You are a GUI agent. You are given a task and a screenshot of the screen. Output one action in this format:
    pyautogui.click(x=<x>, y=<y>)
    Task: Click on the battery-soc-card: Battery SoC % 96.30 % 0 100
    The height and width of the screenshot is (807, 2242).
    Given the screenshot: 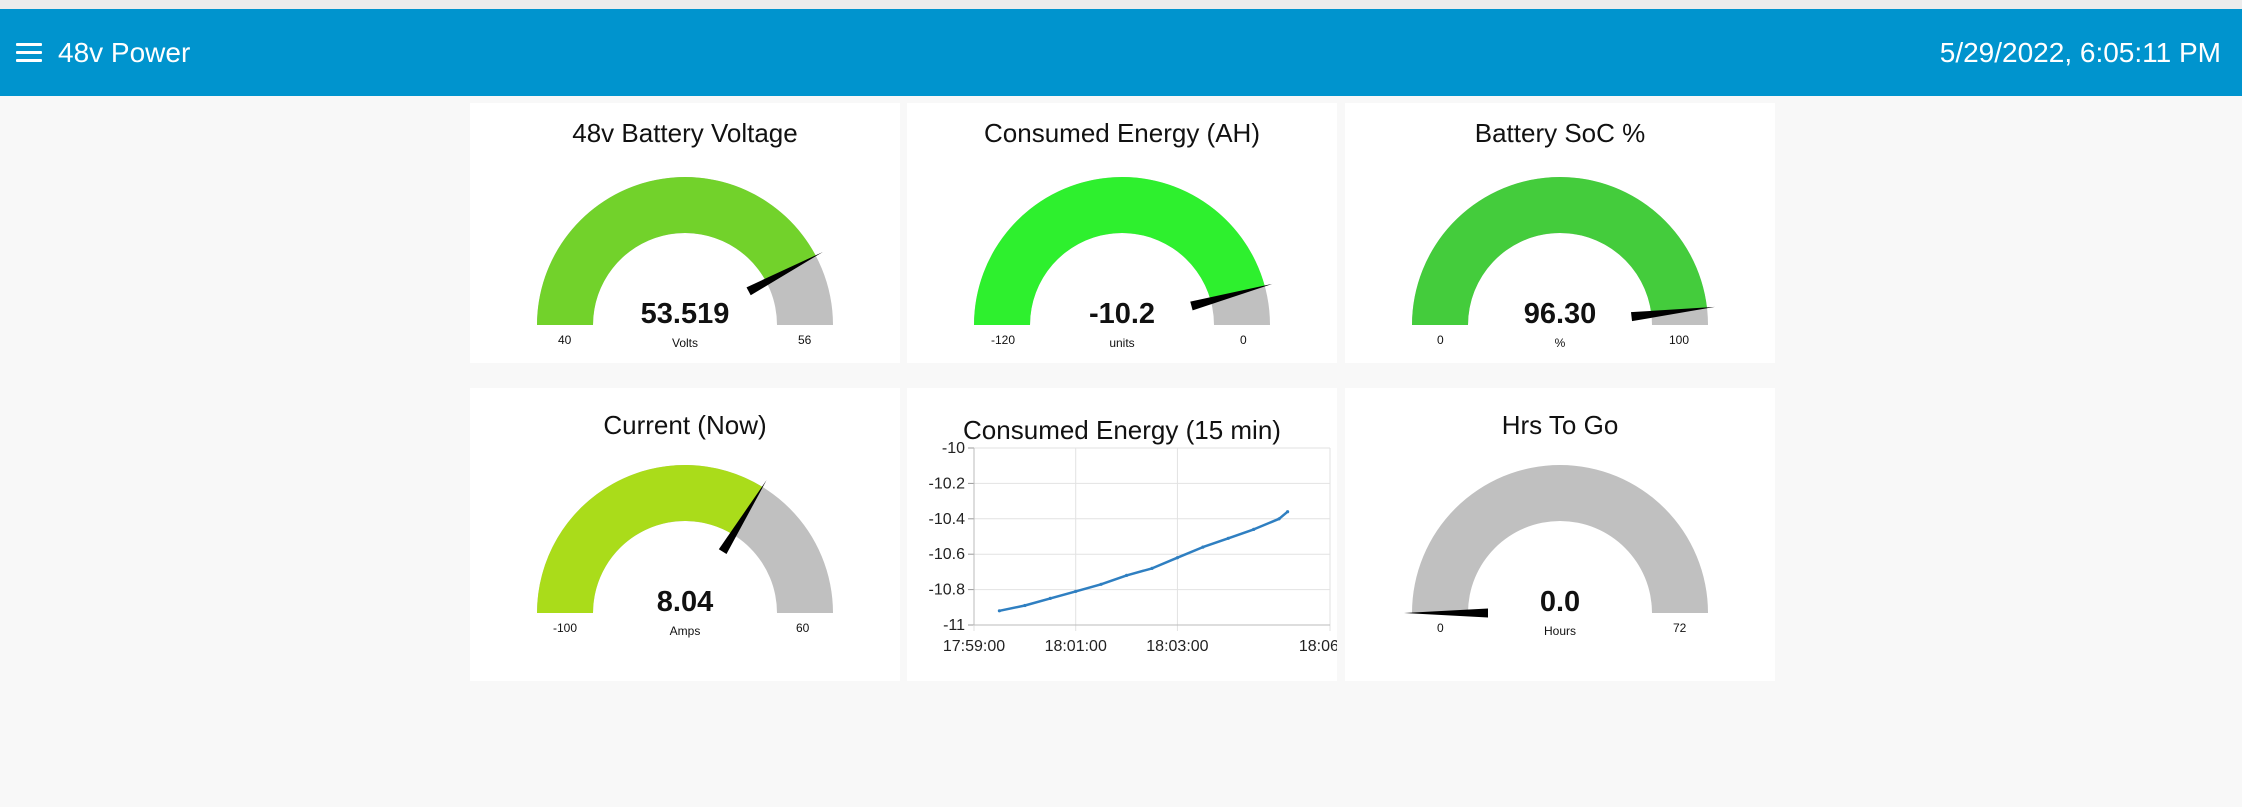 What is the action you would take?
    pyautogui.click(x=1560, y=233)
    